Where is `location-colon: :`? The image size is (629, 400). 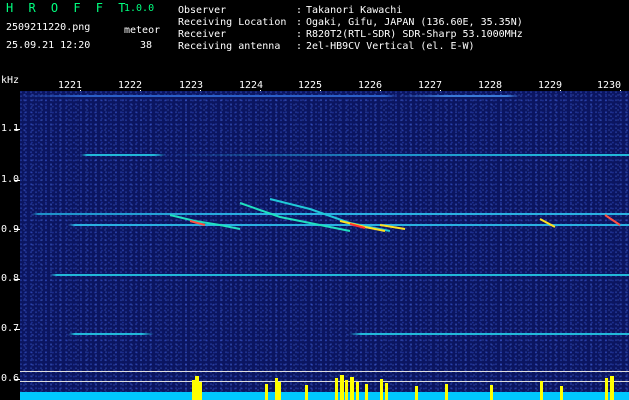 location-colon: : is located at coordinates (299, 22).